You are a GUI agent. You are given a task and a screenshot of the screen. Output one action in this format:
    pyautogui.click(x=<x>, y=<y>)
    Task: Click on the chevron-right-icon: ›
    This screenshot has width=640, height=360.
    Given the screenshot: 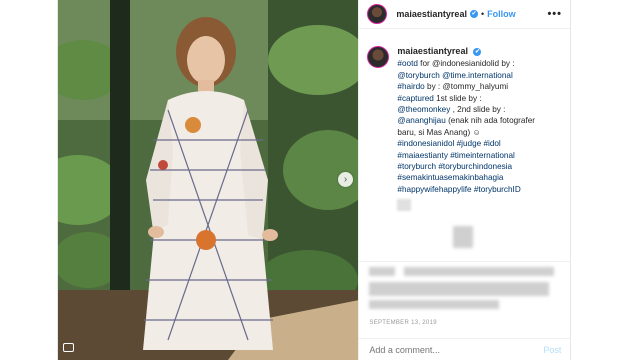 What is the action you would take?
    pyautogui.click(x=345, y=179)
    